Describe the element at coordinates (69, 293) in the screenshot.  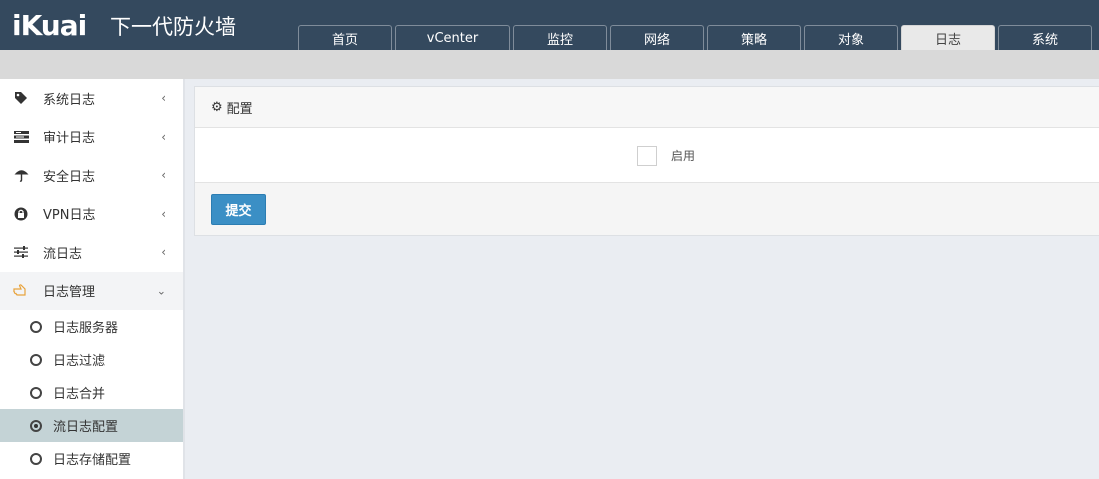
I see `sidebar-item-label: 日志管理` at that location.